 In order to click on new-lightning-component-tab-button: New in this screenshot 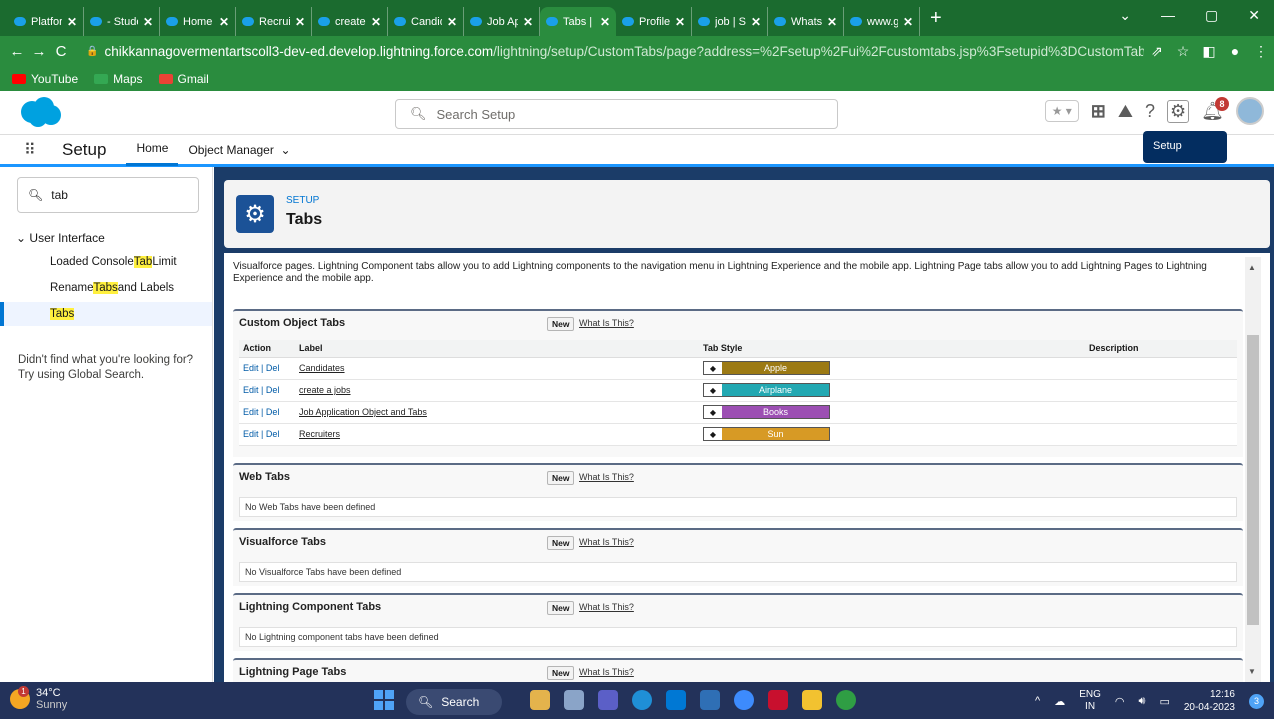, I will do `click(561, 608)`.